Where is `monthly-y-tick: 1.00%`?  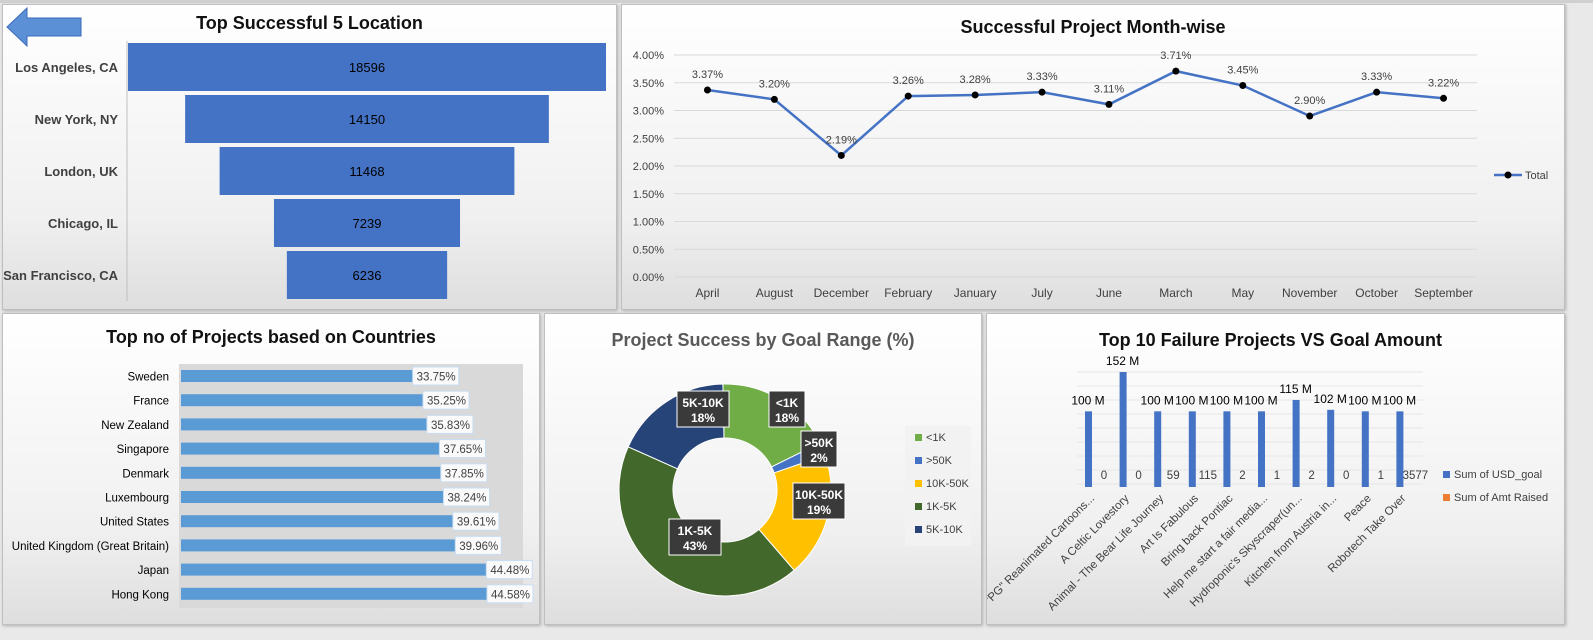
monthly-y-tick: 1.00% is located at coordinates (648, 223).